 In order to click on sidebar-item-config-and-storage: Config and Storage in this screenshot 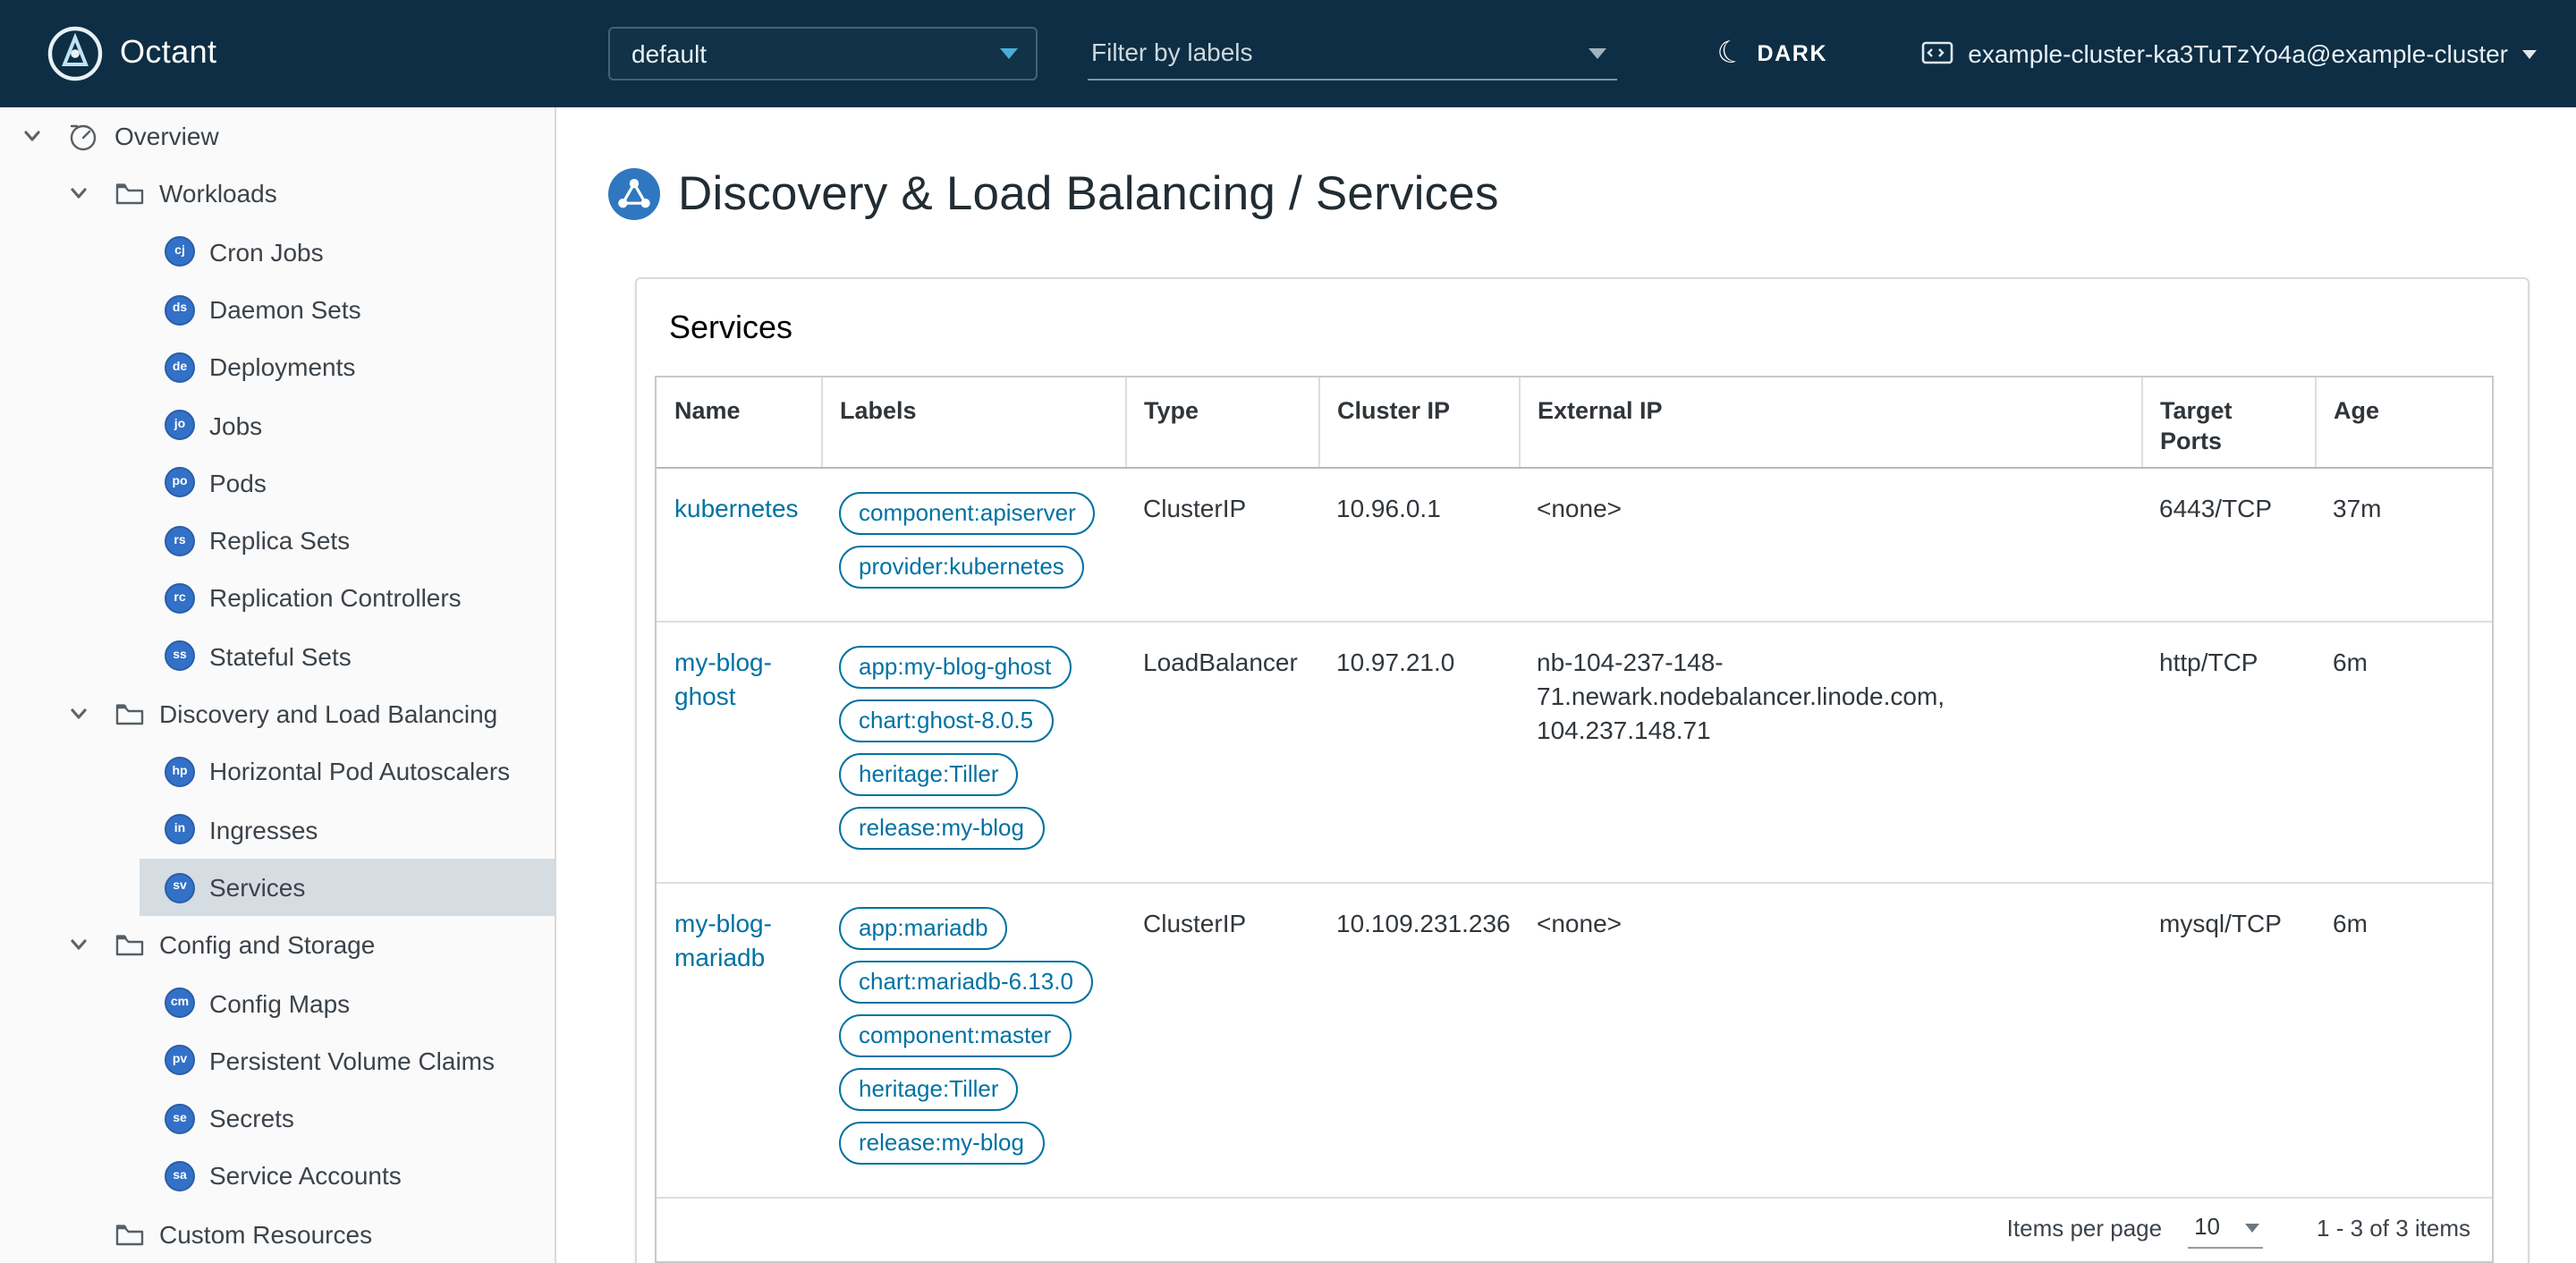, I will do `click(277, 945)`.